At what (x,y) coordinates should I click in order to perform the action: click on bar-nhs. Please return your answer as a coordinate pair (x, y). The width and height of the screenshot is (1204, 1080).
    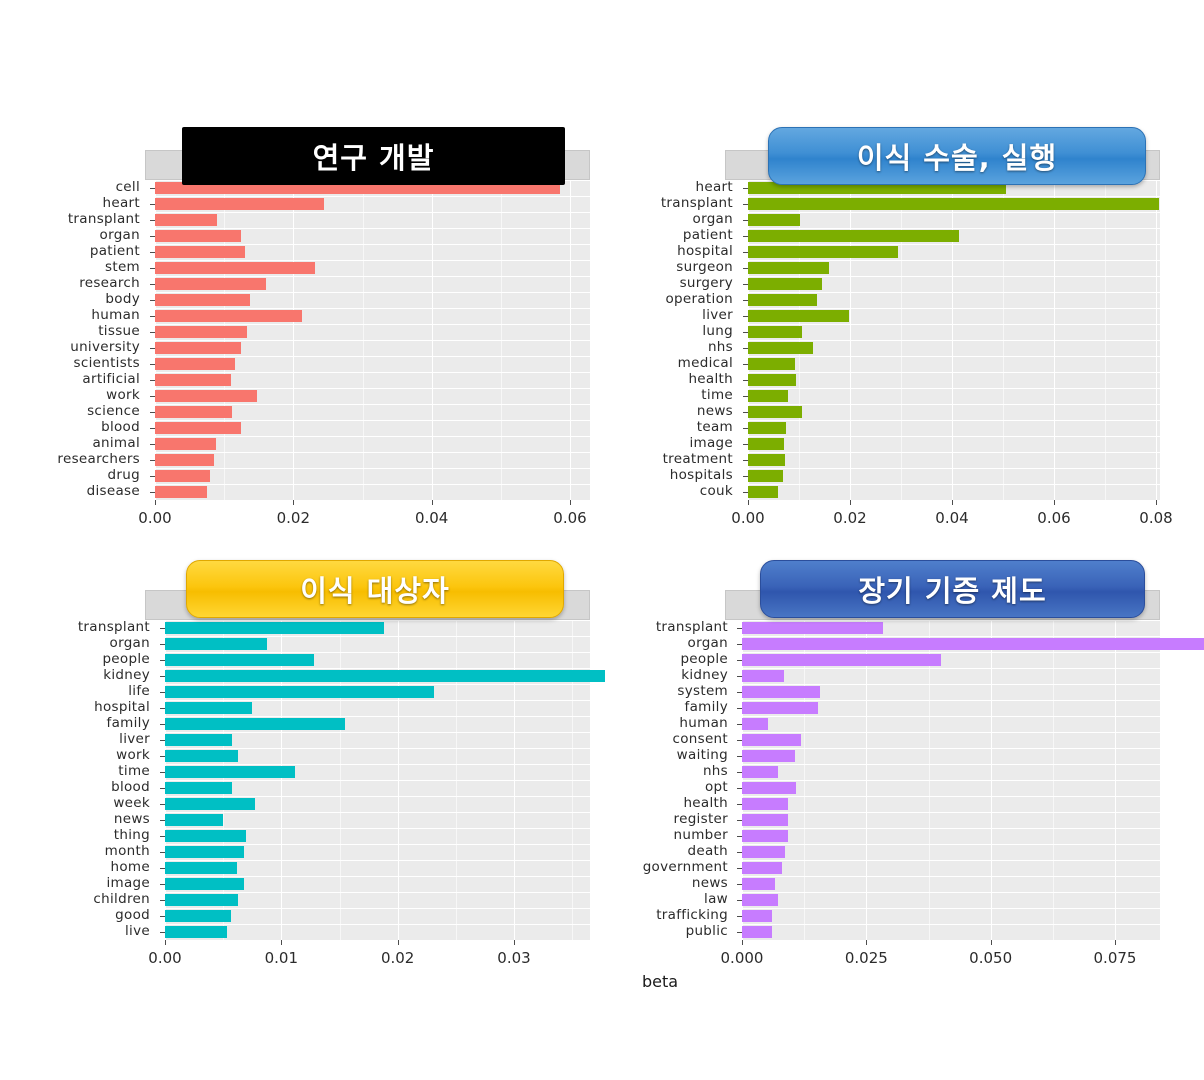
    Looking at the image, I should click on (760, 772).